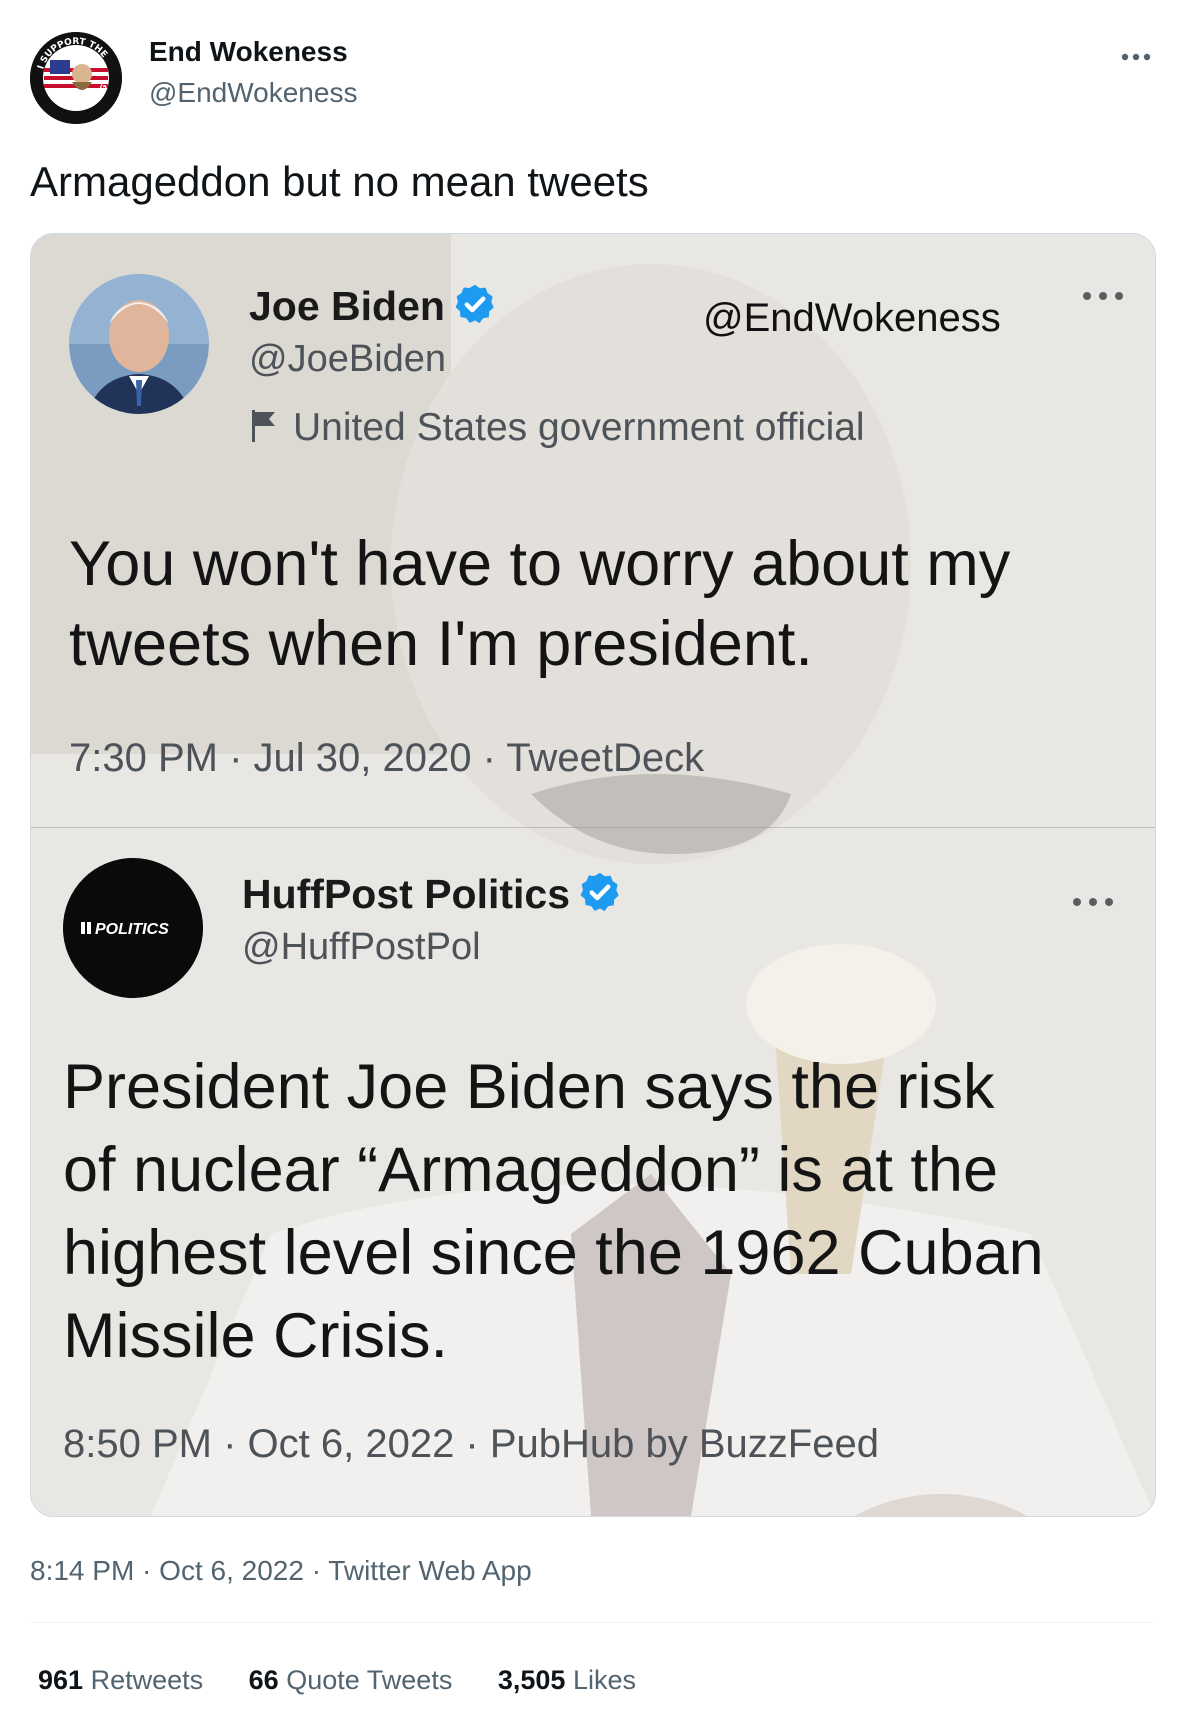 The width and height of the screenshot is (1186, 1732). Describe the element at coordinates (553, 1253) in the screenshot. I see `tweet-text-line: highest level since the 1962 Cuban` at that location.